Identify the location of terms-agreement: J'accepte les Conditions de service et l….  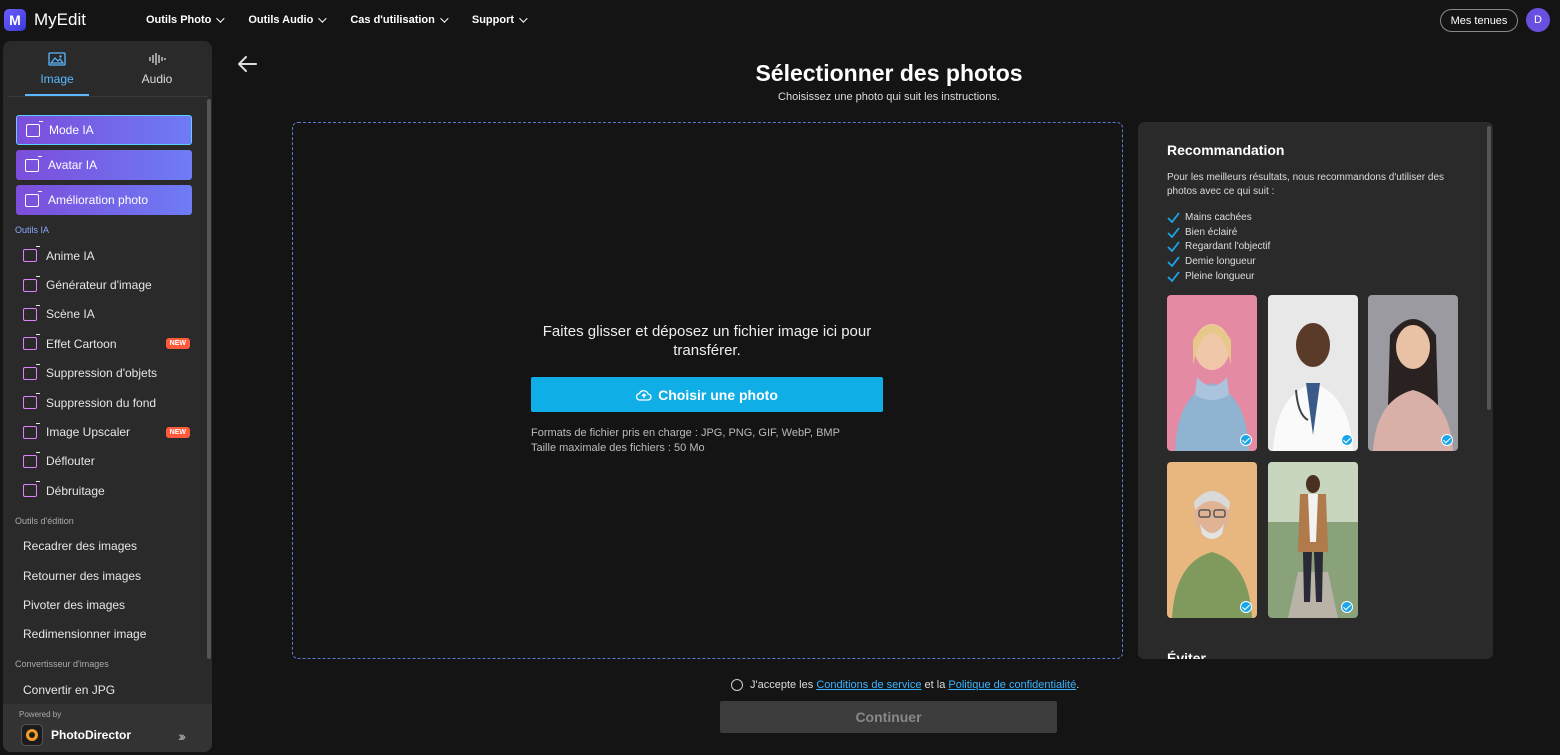
(905, 685).